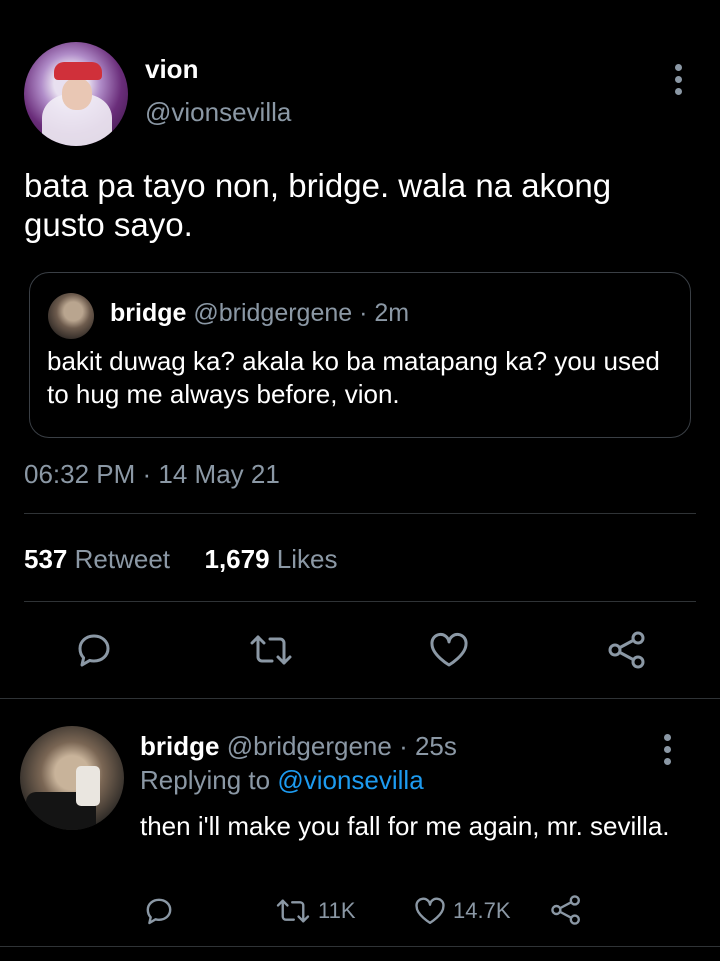  I want to click on reply-author-avatar, so click(72, 778).